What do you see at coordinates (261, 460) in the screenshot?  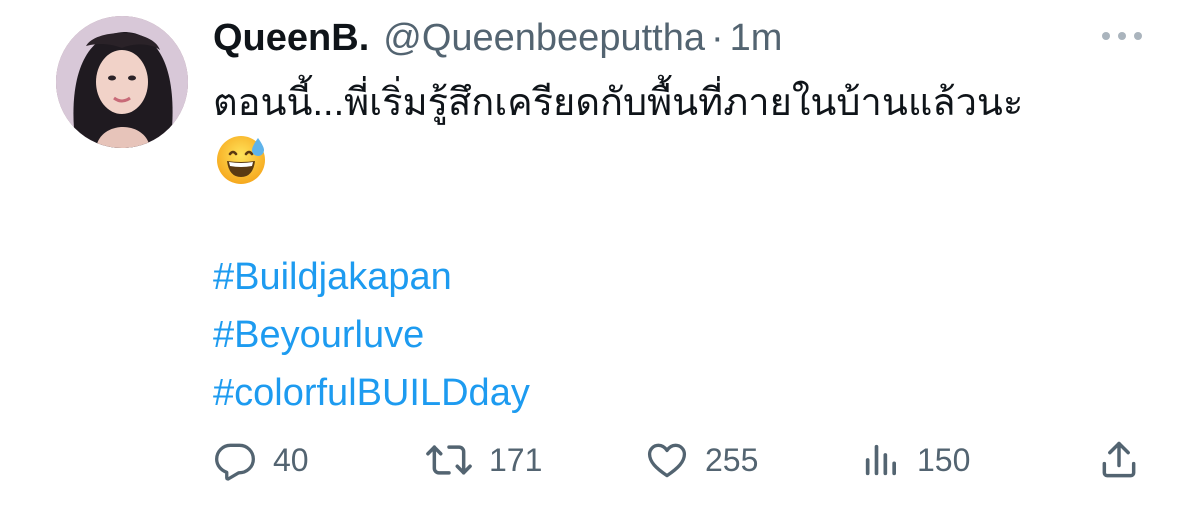 I see `reply-button: 40` at bounding box center [261, 460].